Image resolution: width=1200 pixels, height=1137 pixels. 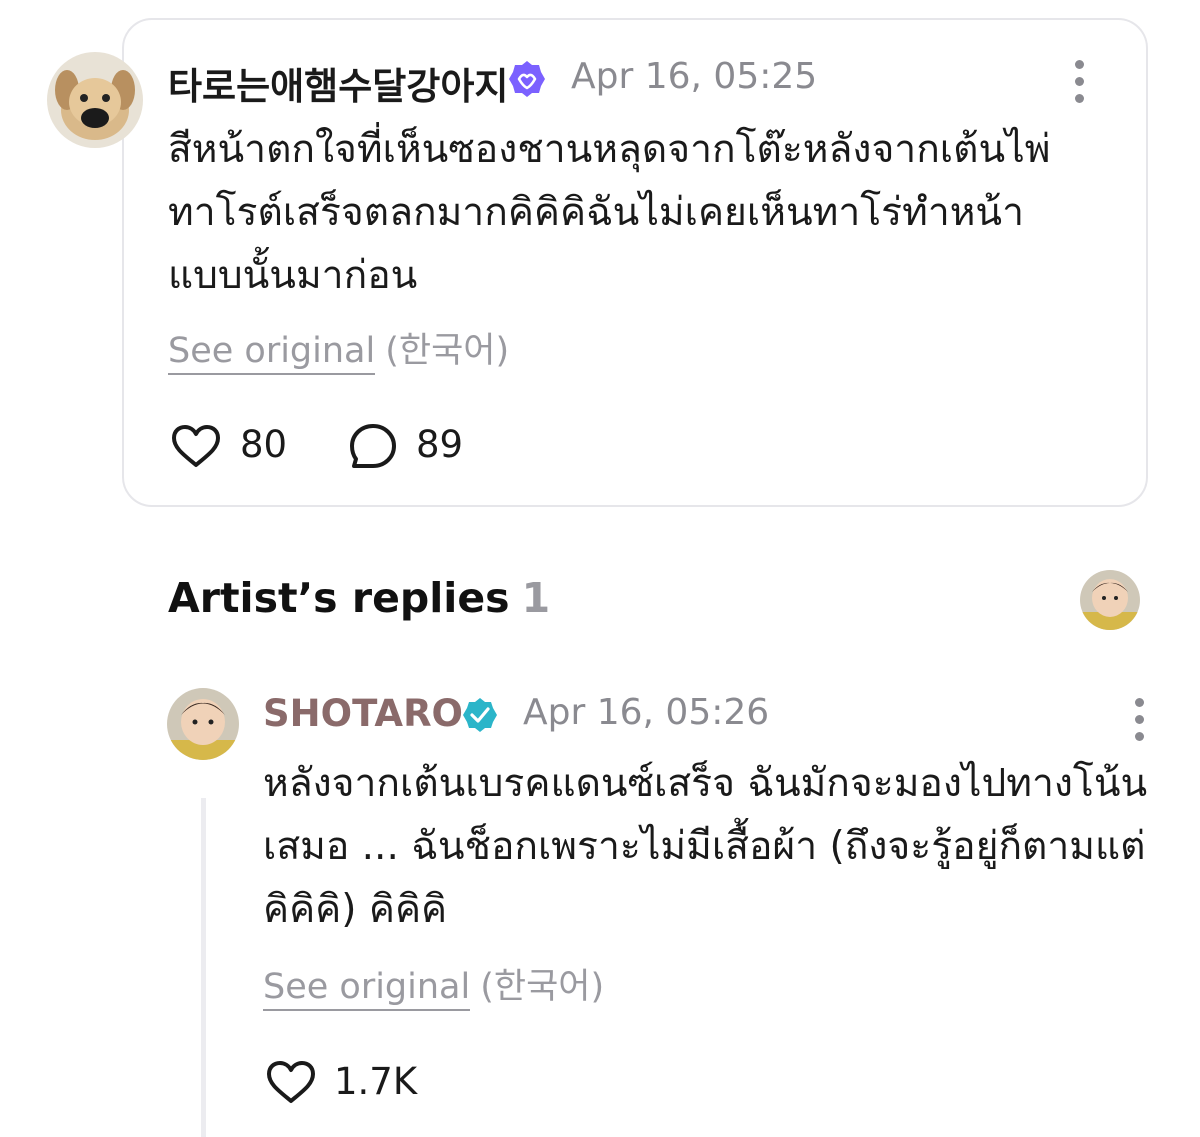 What do you see at coordinates (646, 712) in the screenshot?
I see `artist-reply-date: Apr 16, 05:26` at bounding box center [646, 712].